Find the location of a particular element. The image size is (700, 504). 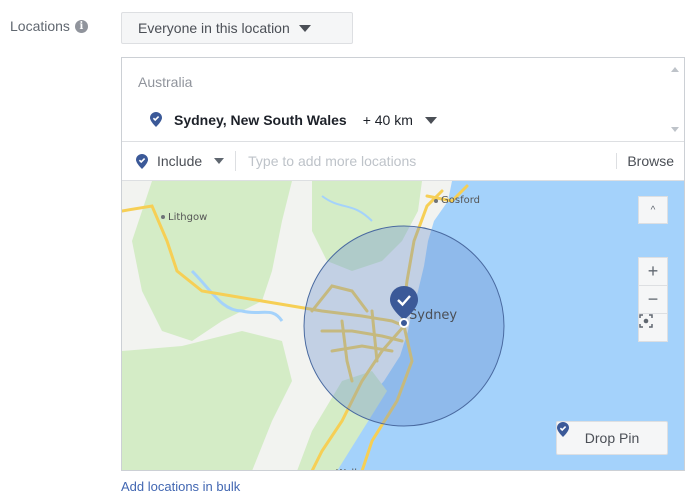

list-scrollbar is located at coordinates (675, 99).